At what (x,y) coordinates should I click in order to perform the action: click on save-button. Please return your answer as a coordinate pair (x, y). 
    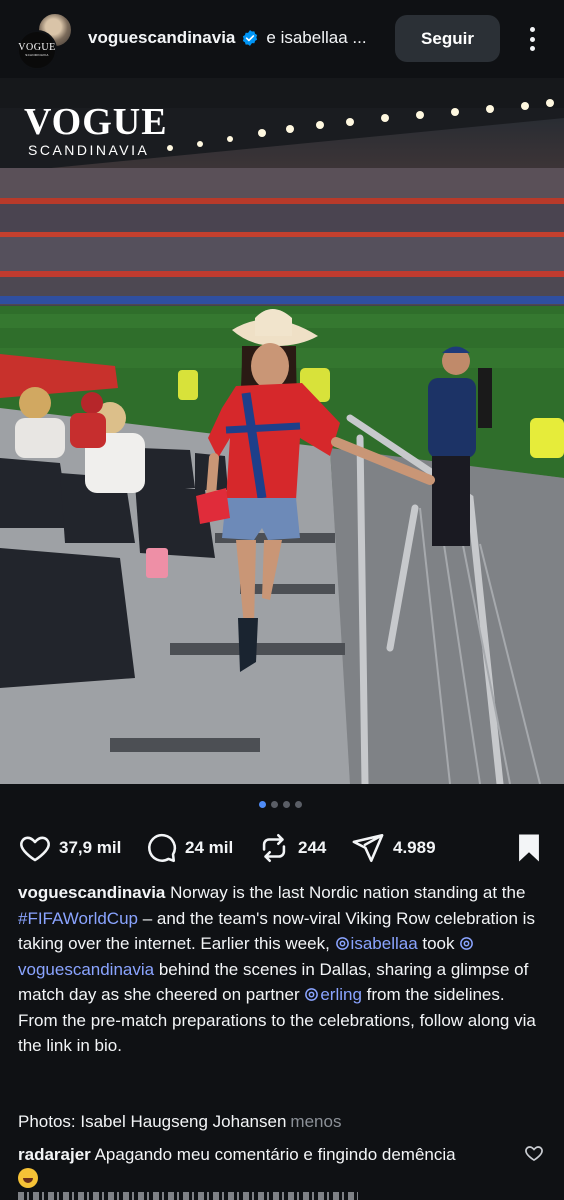
    Looking at the image, I should click on (529, 848).